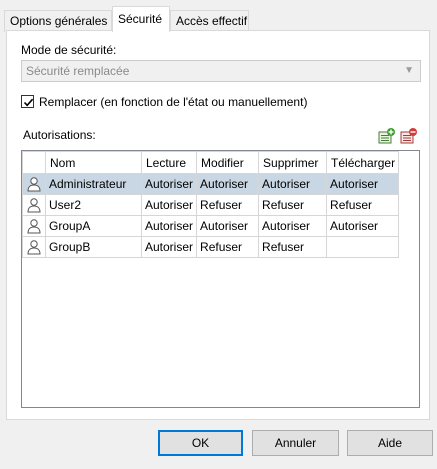 This screenshot has width=437, height=469. I want to click on column-header-name: Nom, so click(93, 162).